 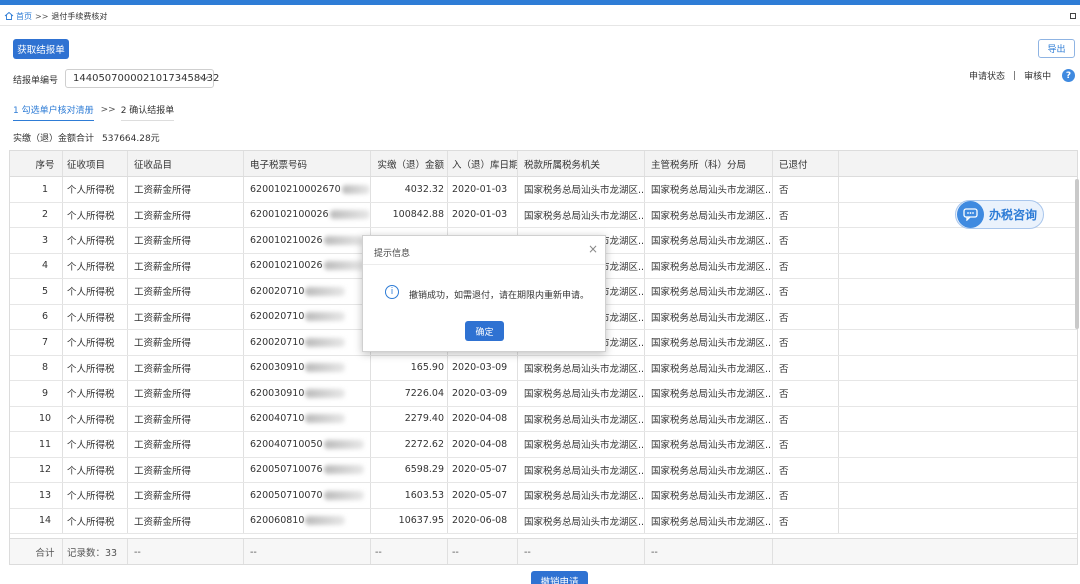 I want to click on dialog-ok-button: 确定, so click(x=484, y=331).